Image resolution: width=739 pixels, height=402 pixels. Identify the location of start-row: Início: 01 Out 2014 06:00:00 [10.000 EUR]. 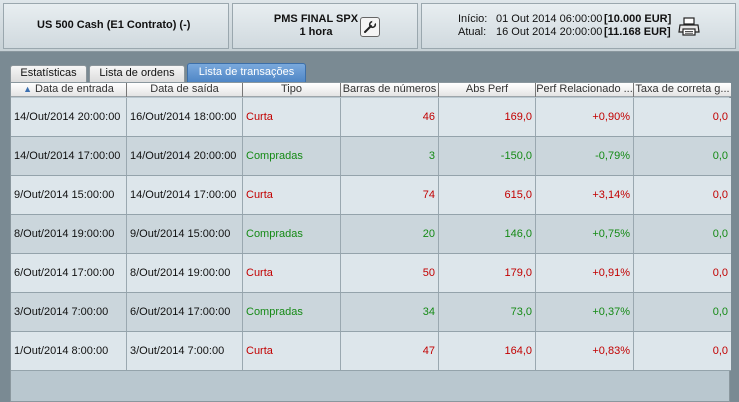
(564, 19).